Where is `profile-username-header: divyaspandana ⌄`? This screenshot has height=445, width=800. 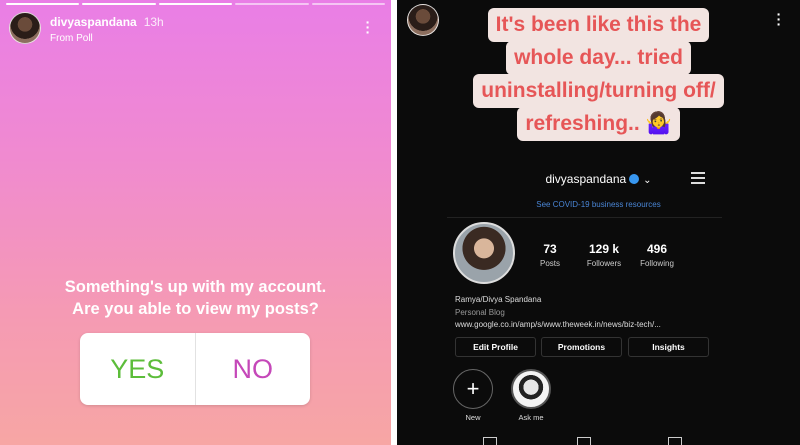
profile-username-header: divyaspandana ⌄ is located at coordinates (598, 179).